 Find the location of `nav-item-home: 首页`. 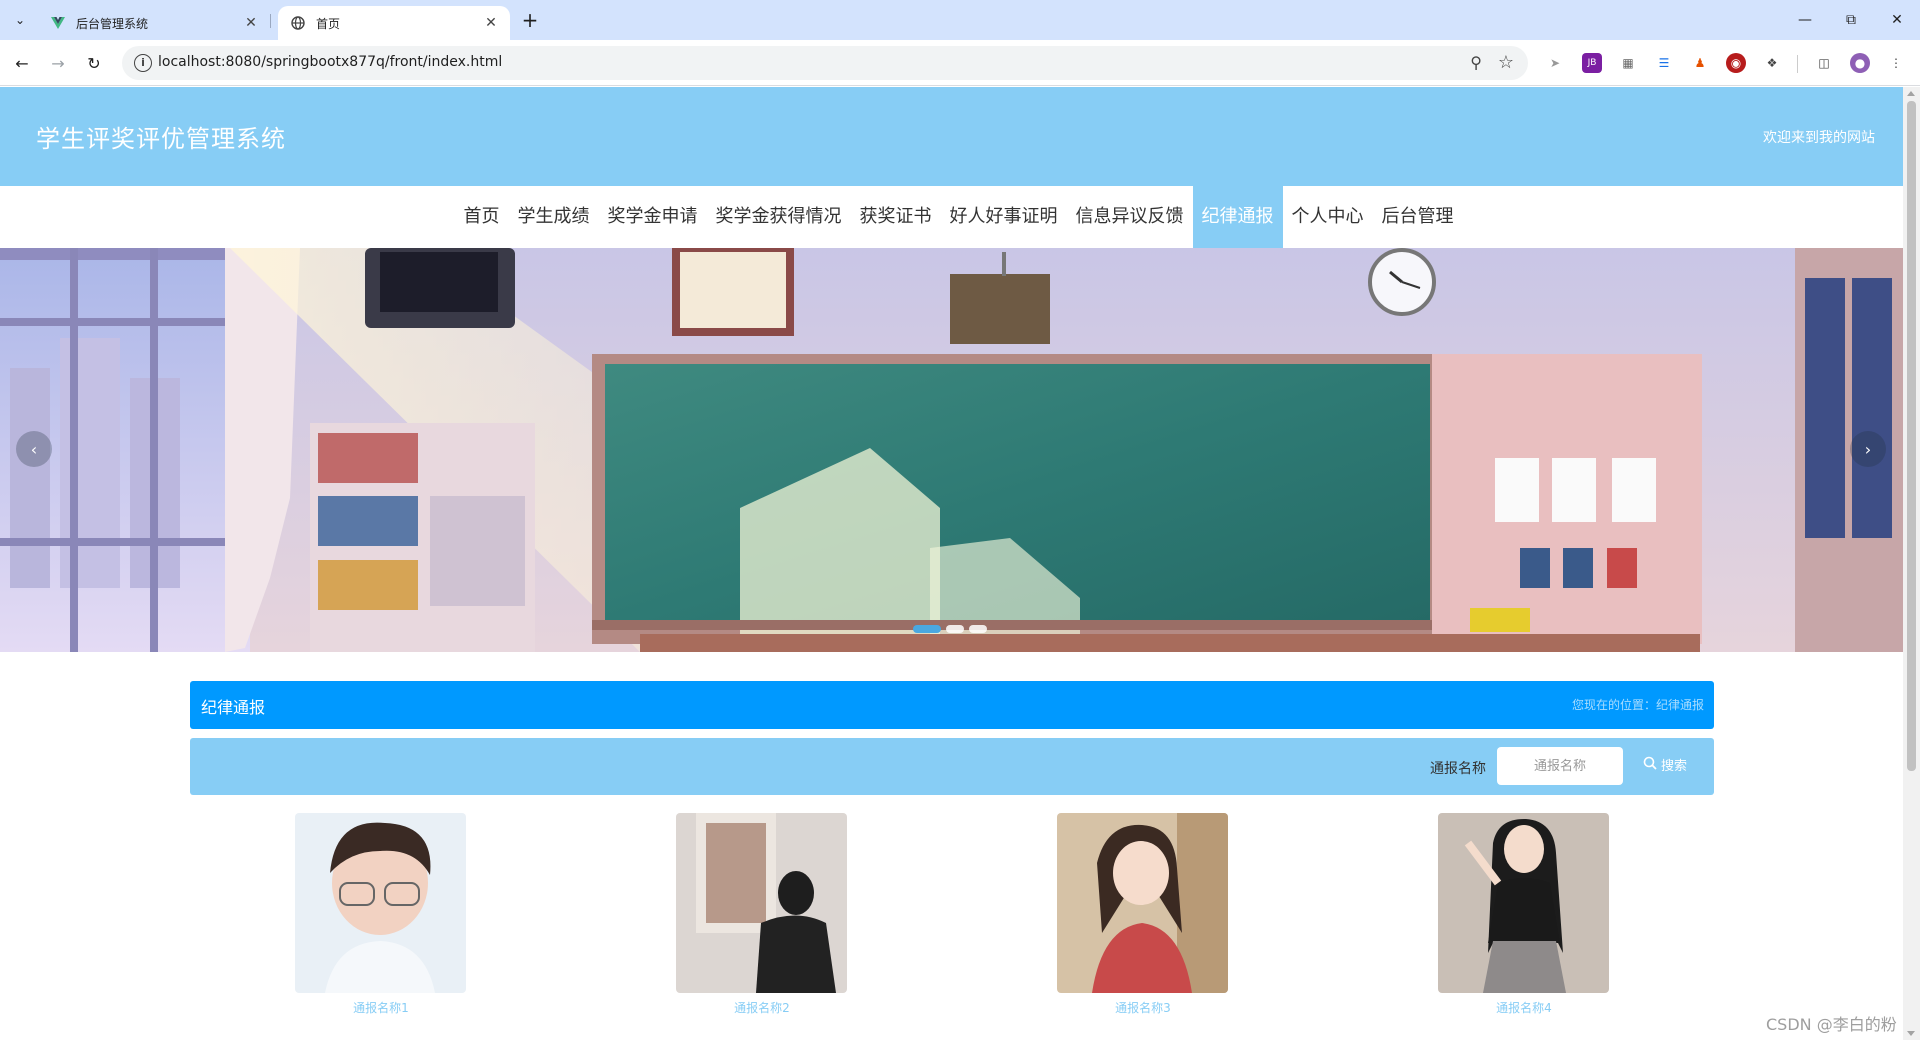

nav-item-home: 首页 is located at coordinates (482, 217).